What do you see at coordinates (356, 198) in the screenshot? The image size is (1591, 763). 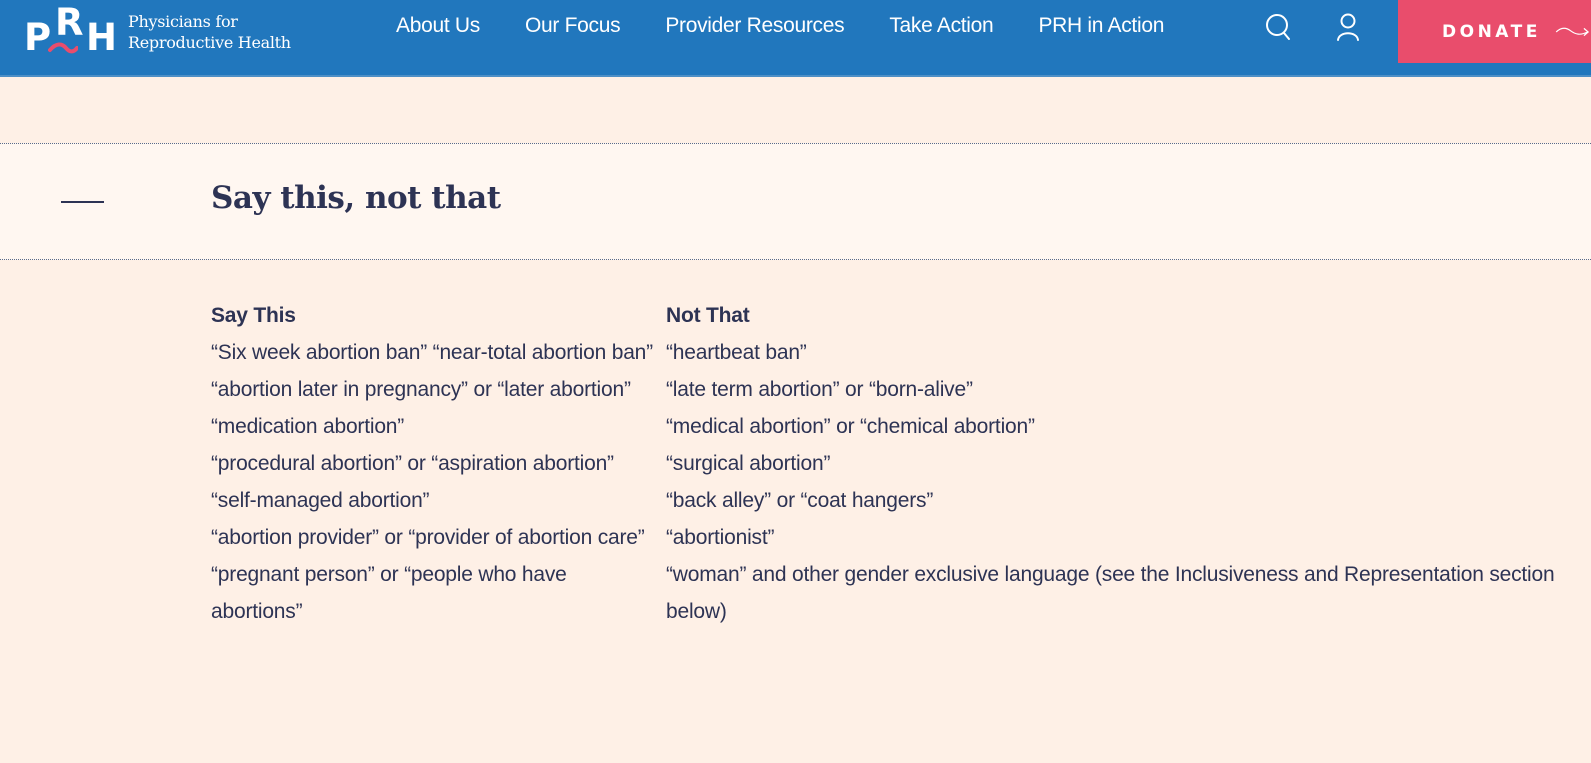 I see `section-title: Say this, not that` at bounding box center [356, 198].